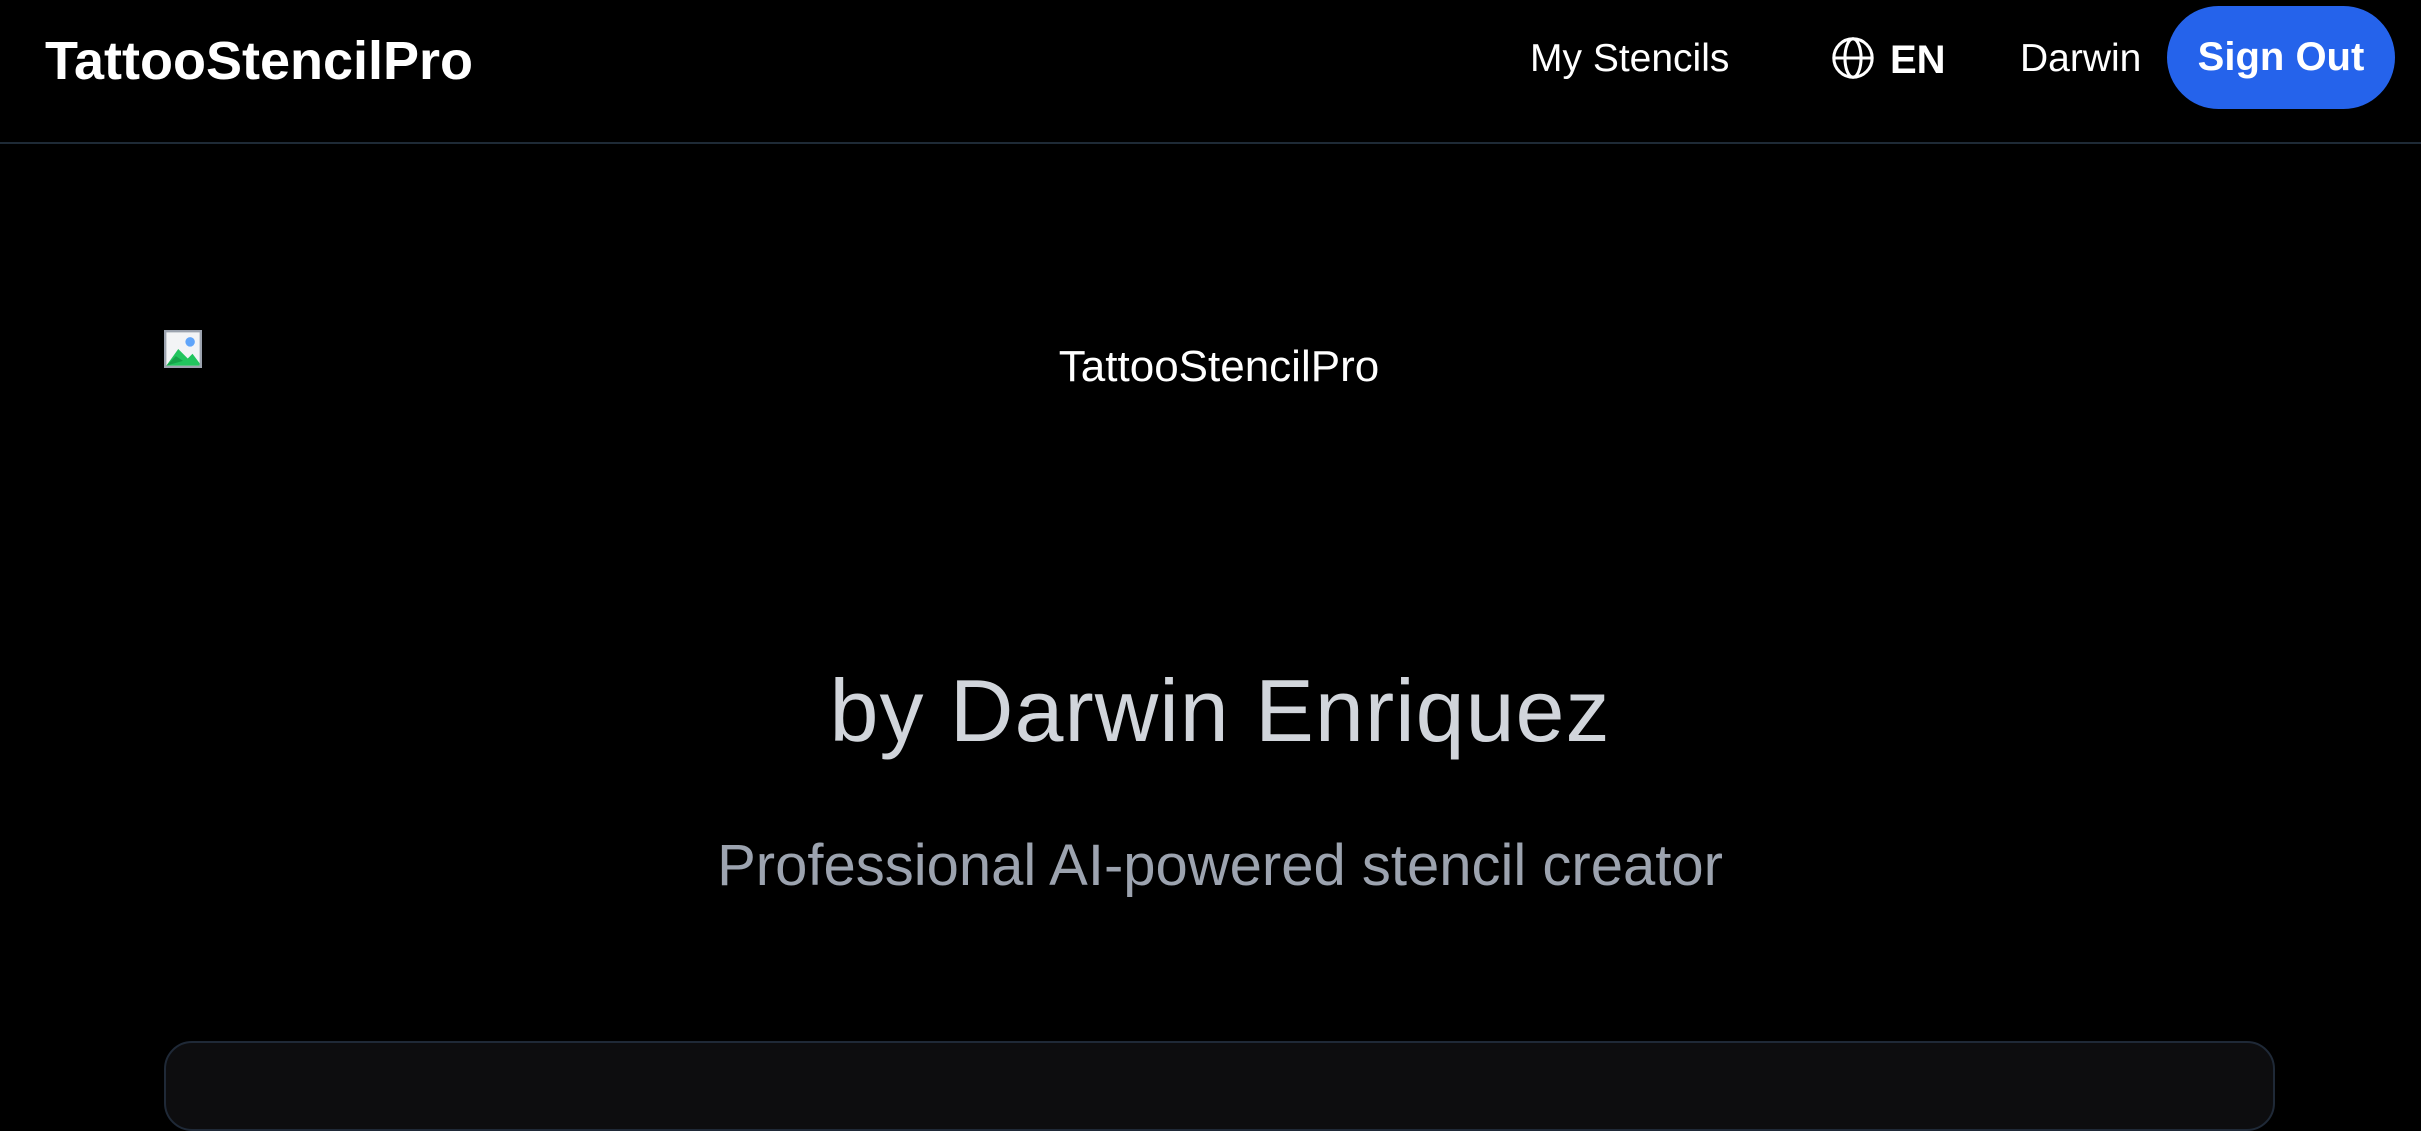  Describe the element at coordinates (1220, 710) in the screenshot. I see `author-byline: by Darwin Enriquez` at that location.